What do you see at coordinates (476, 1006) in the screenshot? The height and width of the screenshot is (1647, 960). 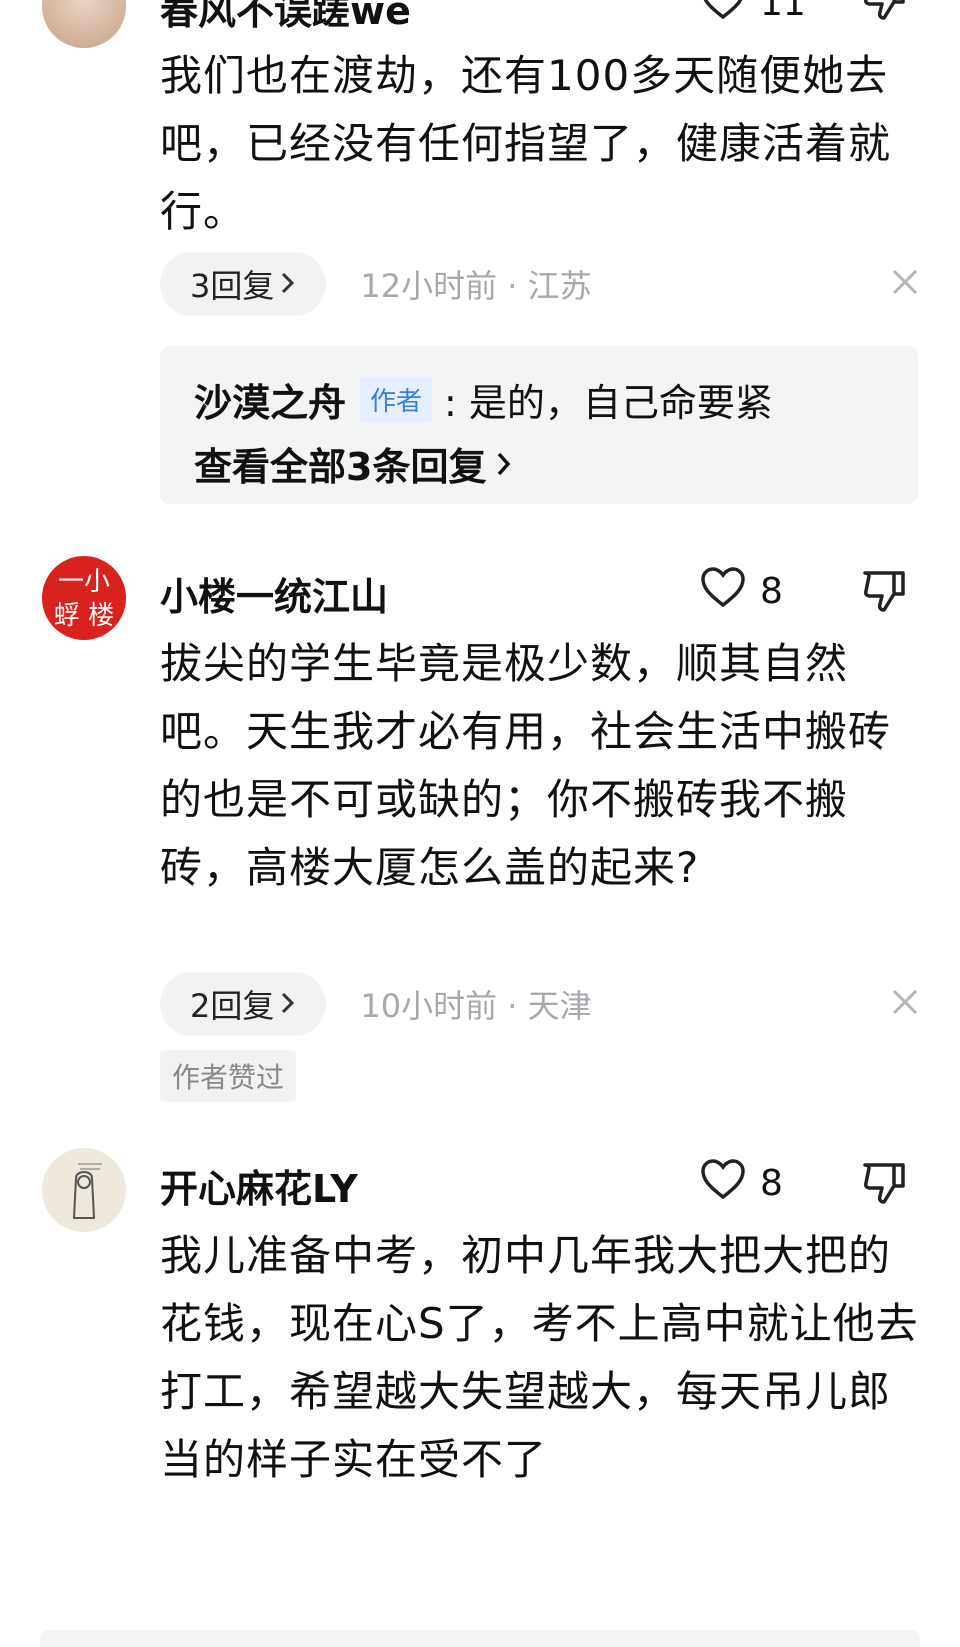 I see `timestamp-location: 10小时前 · 天津` at bounding box center [476, 1006].